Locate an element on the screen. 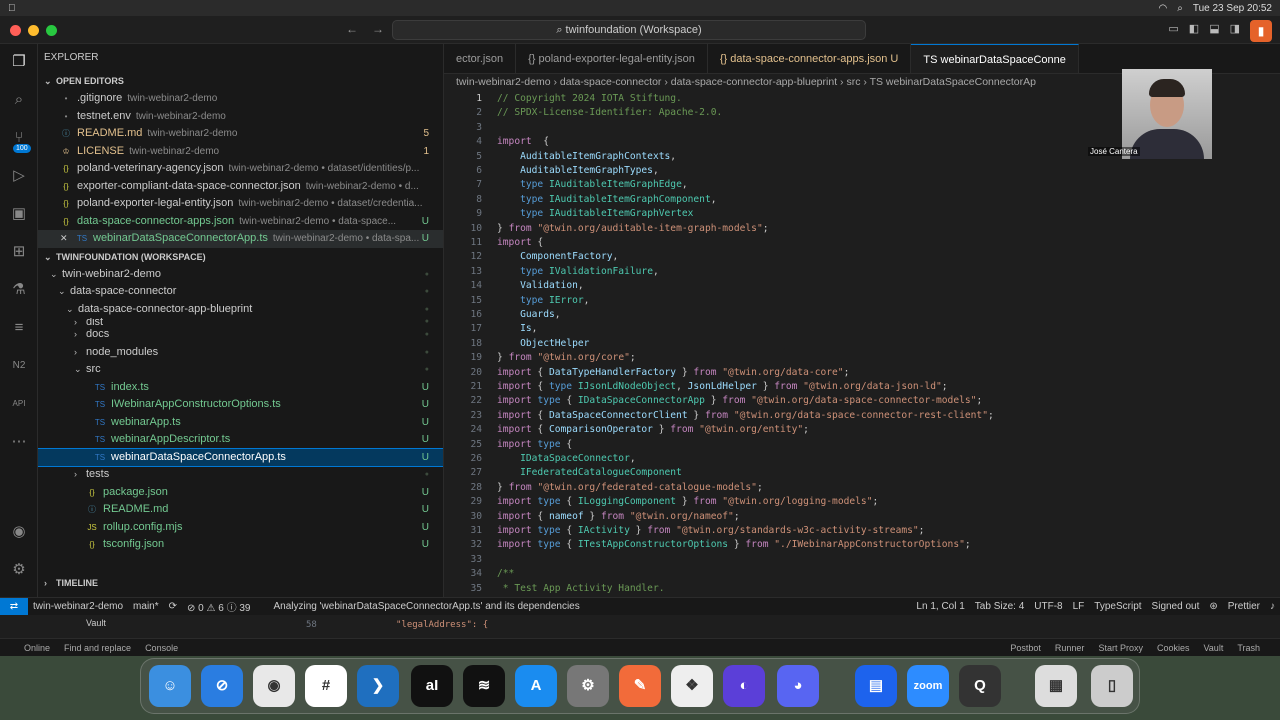 The width and height of the screenshot is (1280, 720). toggle-sidebar-icon: ◧ is located at coordinates (1194, 28).